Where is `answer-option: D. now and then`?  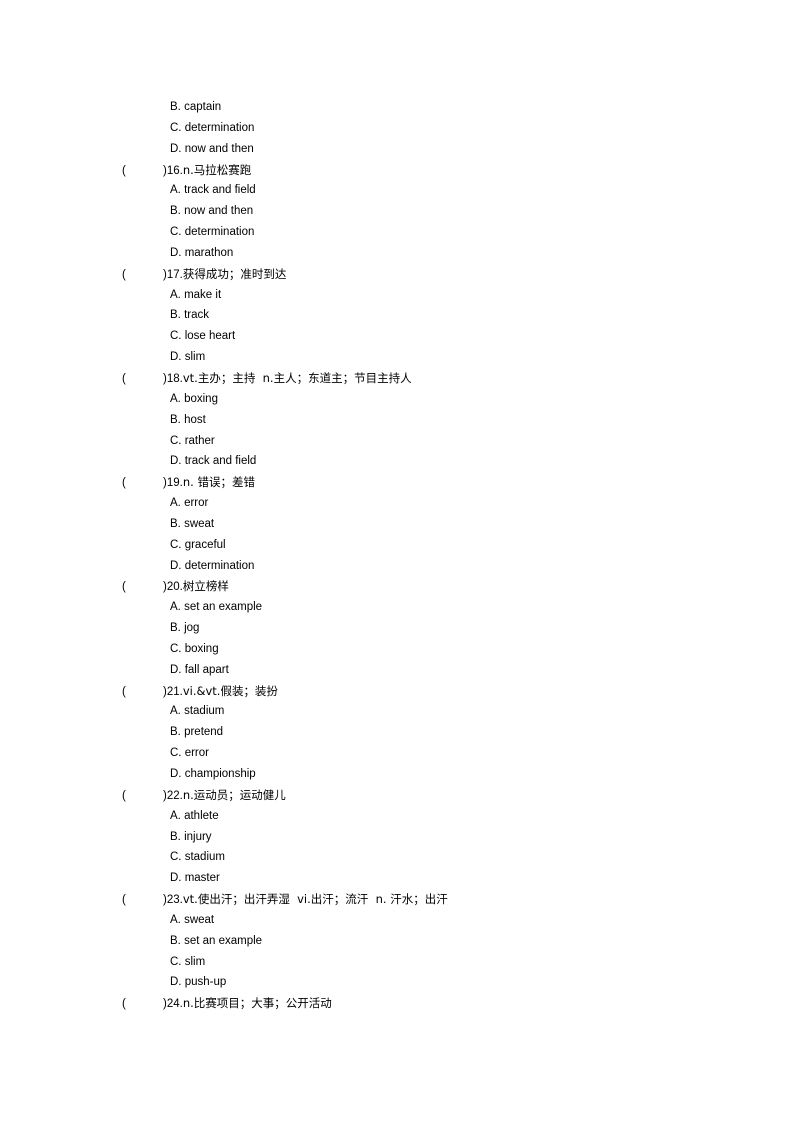
answer-option: D. now and then is located at coordinates (397, 149).